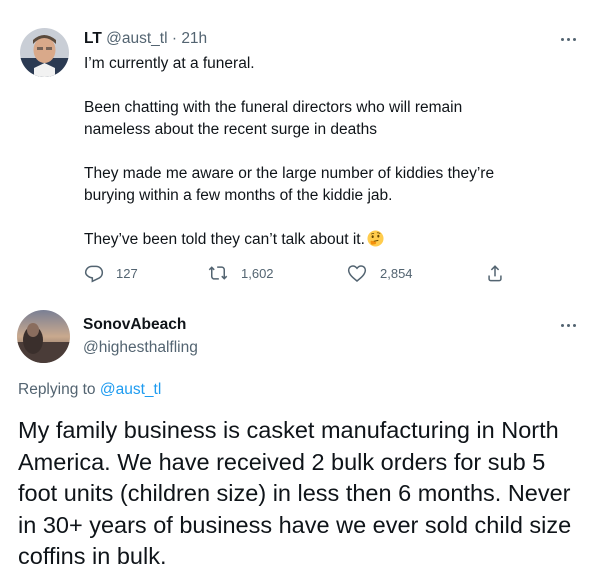 The image size is (596, 581). Describe the element at coordinates (240, 273) in the screenshot. I see `retweet-button: 1,602` at that location.